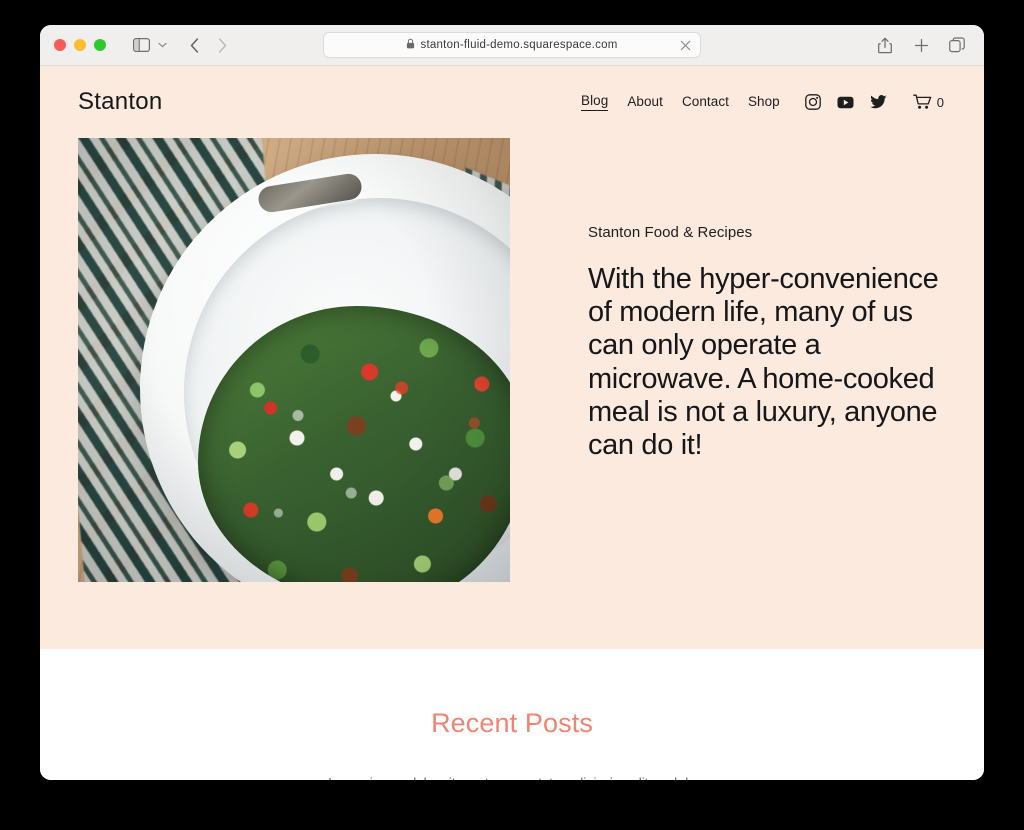  What do you see at coordinates (512, 723) in the screenshot?
I see `recent-posts-heading: Recent Posts` at bounding box center [512, 723].